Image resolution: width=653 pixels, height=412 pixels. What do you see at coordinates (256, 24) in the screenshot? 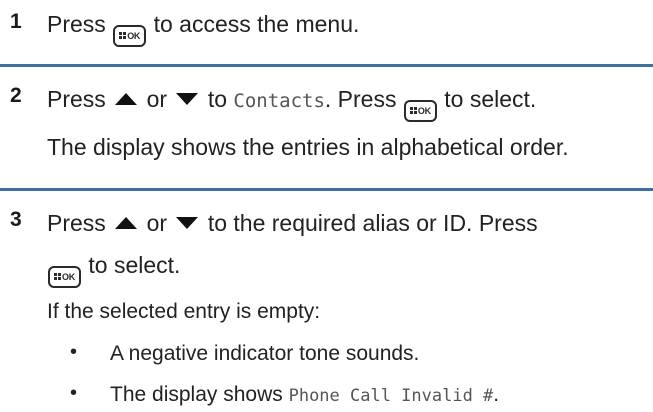
I see `step-instruction: to access the menu.` at bounding box center [256, 24].